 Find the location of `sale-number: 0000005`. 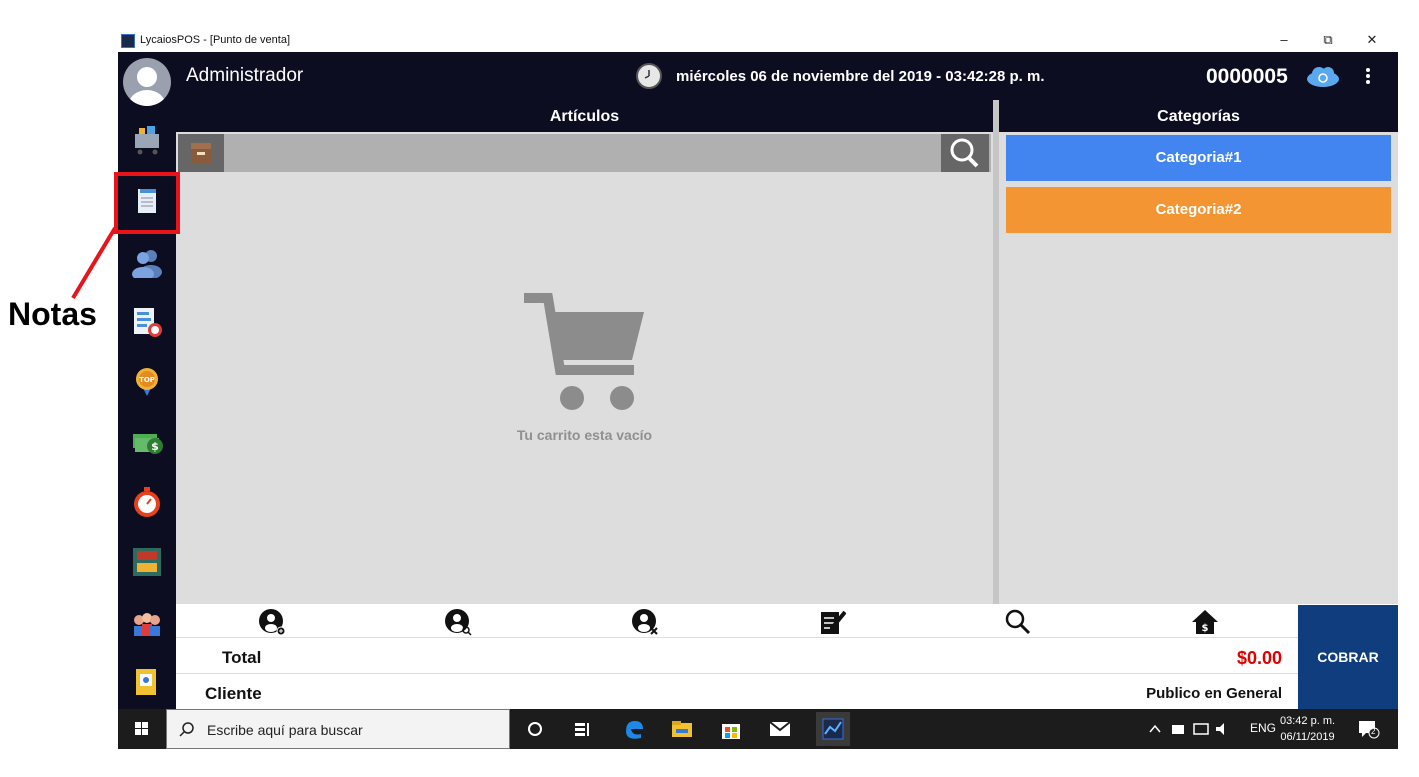

sale-number: 0000005 is located at coordinates (1247, 76).